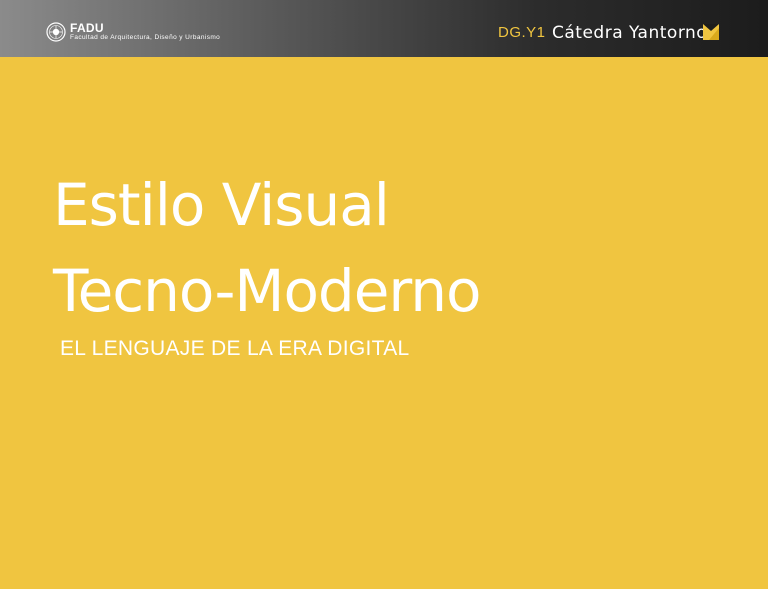 This screenshot has width=768, height=589. Describe the element at coordinates (630, 33) in the screenshot. I see `chair-name: Cátedra Yantorno` at that location.